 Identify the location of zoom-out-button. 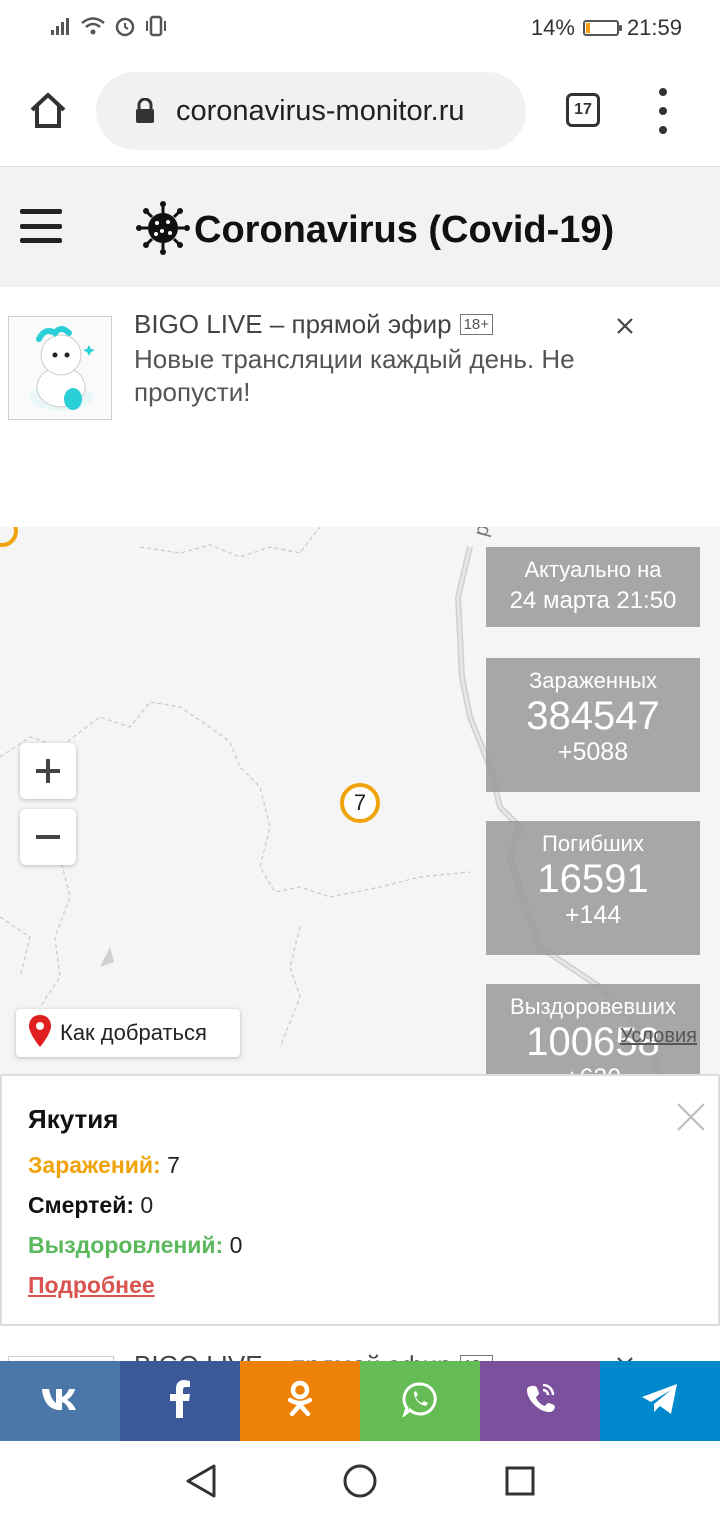
(48, 837).